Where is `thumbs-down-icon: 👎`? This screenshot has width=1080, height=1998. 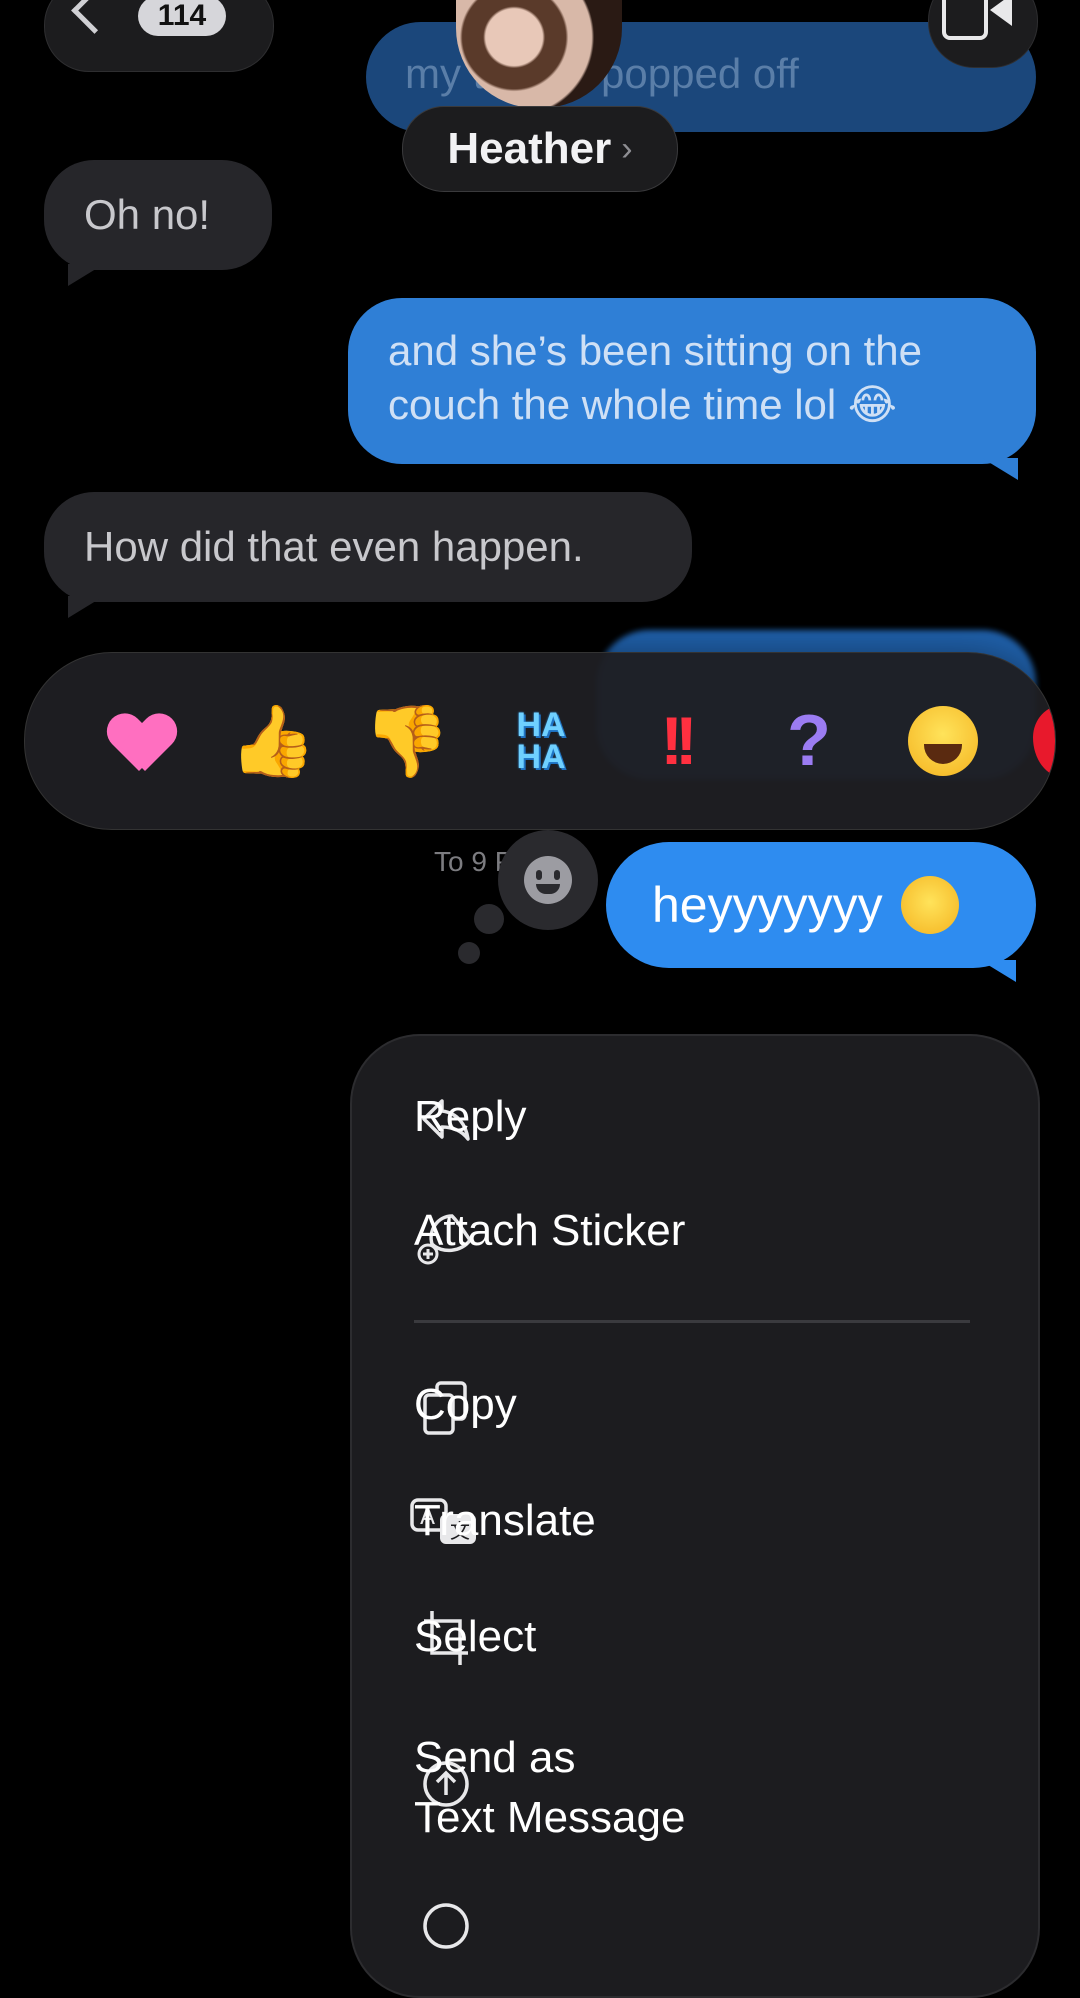 thumbs-down-icon: 👎 is located at coordinates (407, 741).